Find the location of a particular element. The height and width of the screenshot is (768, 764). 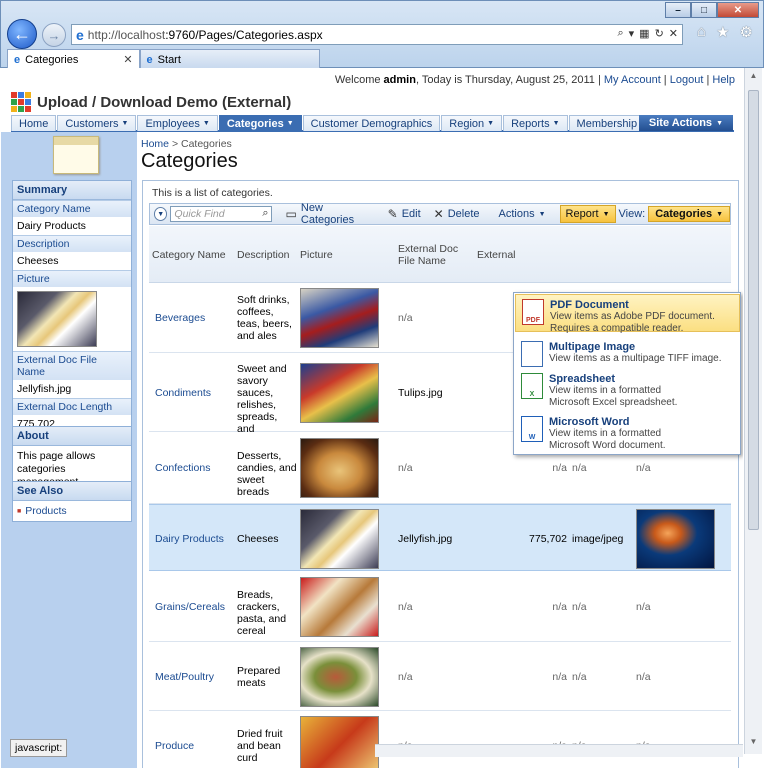

menu-customers: Customers ▼ is located at coordinates (97, 123).